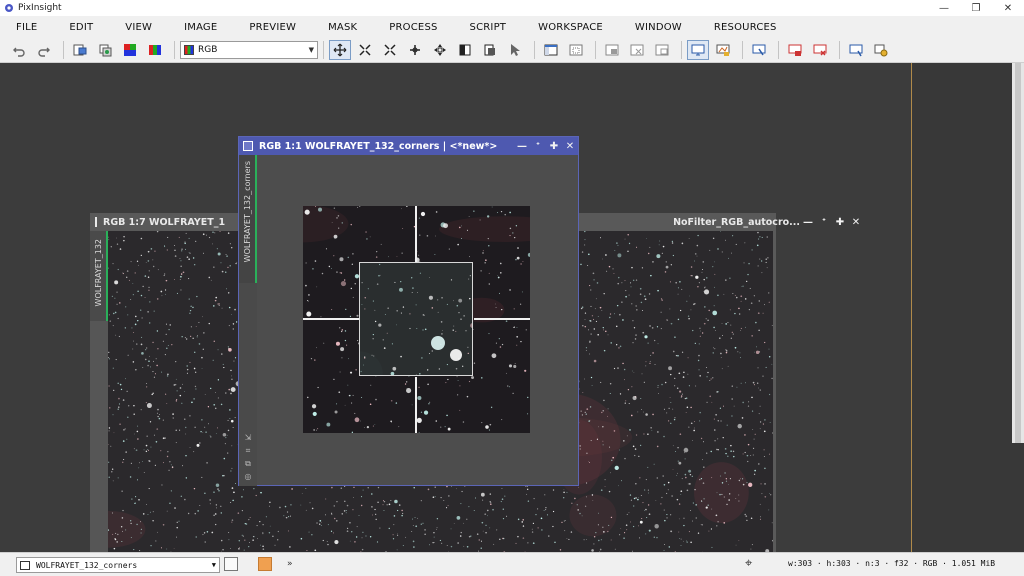 The width and height of the screenshot is (1024, 576). I want to click on clone-icon: ⧉, so click(248, 464).